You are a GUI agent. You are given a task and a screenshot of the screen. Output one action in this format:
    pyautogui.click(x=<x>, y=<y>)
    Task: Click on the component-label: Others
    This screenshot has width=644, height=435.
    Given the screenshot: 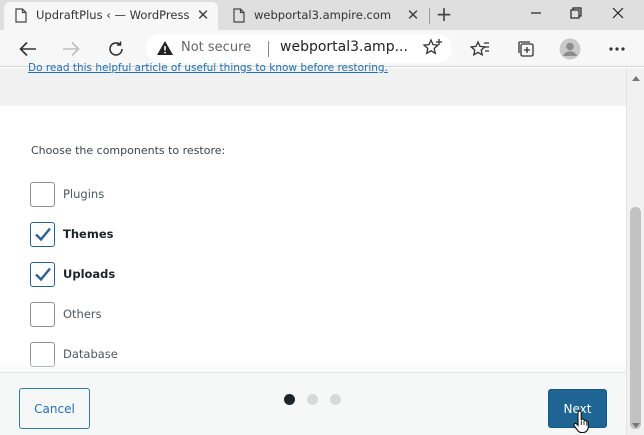 What is the action you would take?
    pyautogui.click(x=82, y=314)
    